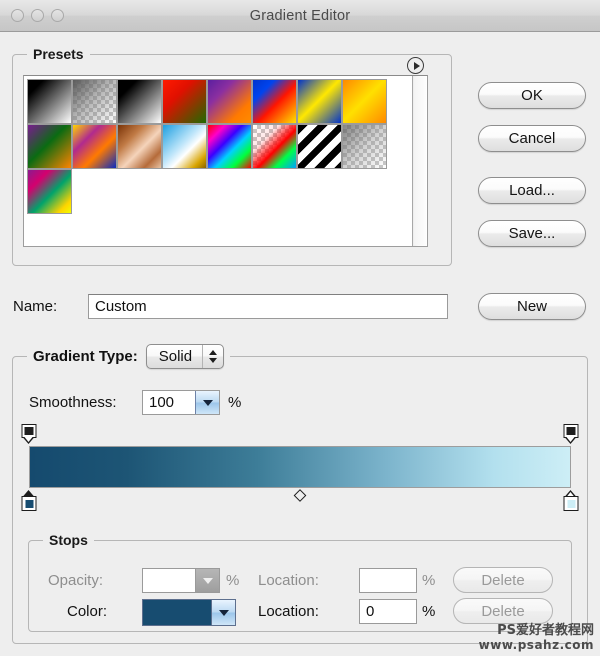 This screenshot has width=600, height=656. Describe the element at coordinates (429, 611) in the screenshot. I see `color-location-unit: %` at that location.